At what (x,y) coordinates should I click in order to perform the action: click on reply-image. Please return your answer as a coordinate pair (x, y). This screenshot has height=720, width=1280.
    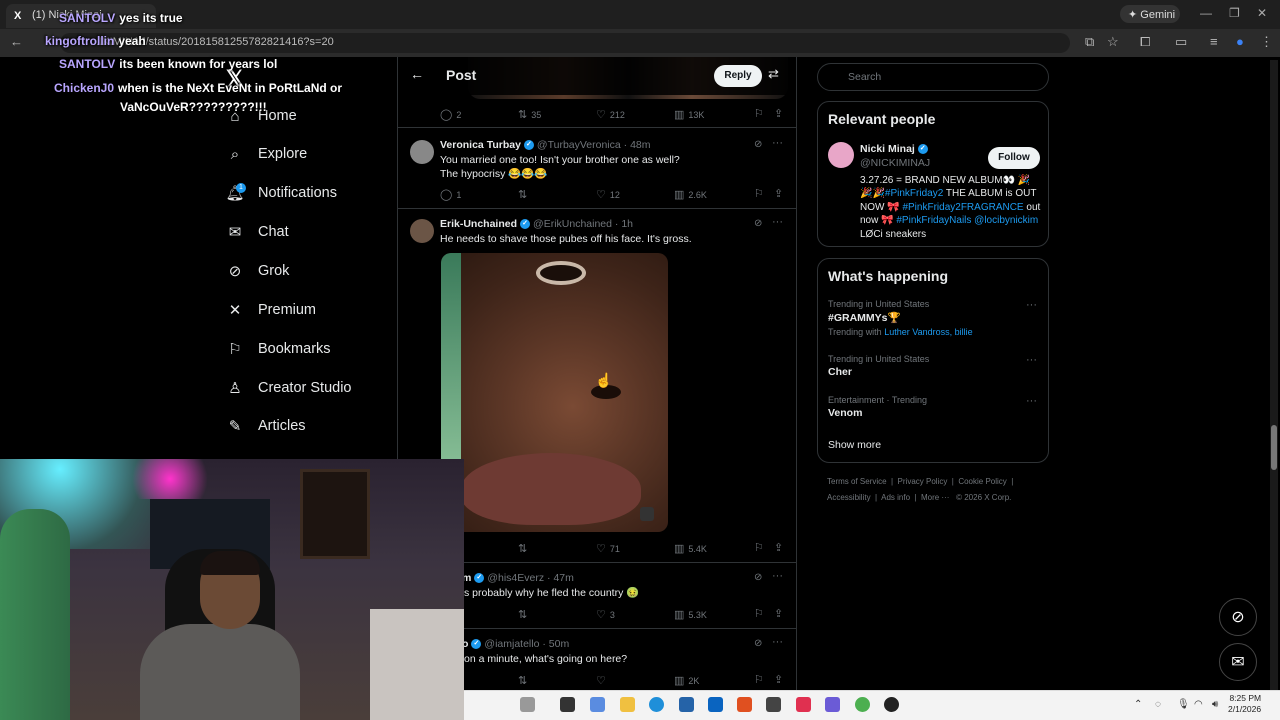
    Looking at the image, I should click on (554, 392).